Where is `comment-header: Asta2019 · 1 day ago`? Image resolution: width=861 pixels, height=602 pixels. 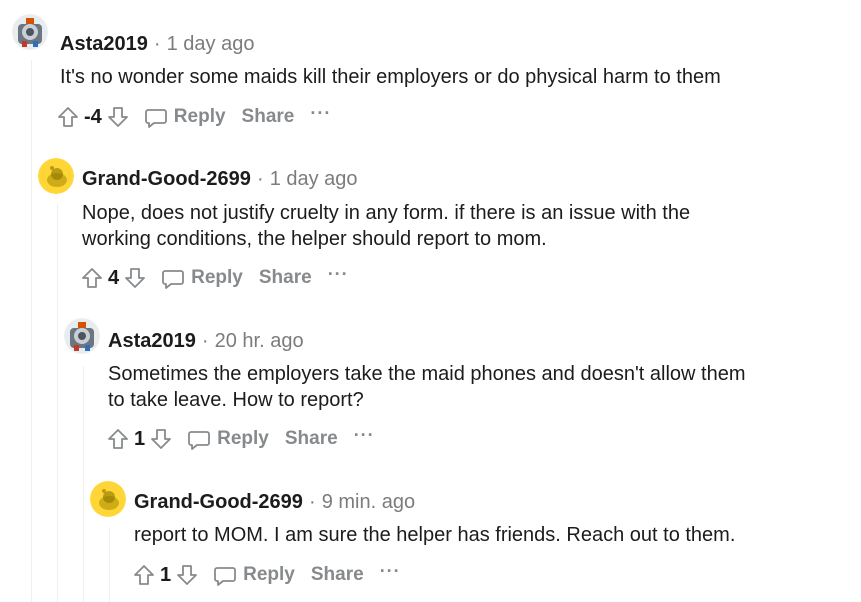 comment-header: Asta2019 · 1 day ago is located at coordinates (157, 44).